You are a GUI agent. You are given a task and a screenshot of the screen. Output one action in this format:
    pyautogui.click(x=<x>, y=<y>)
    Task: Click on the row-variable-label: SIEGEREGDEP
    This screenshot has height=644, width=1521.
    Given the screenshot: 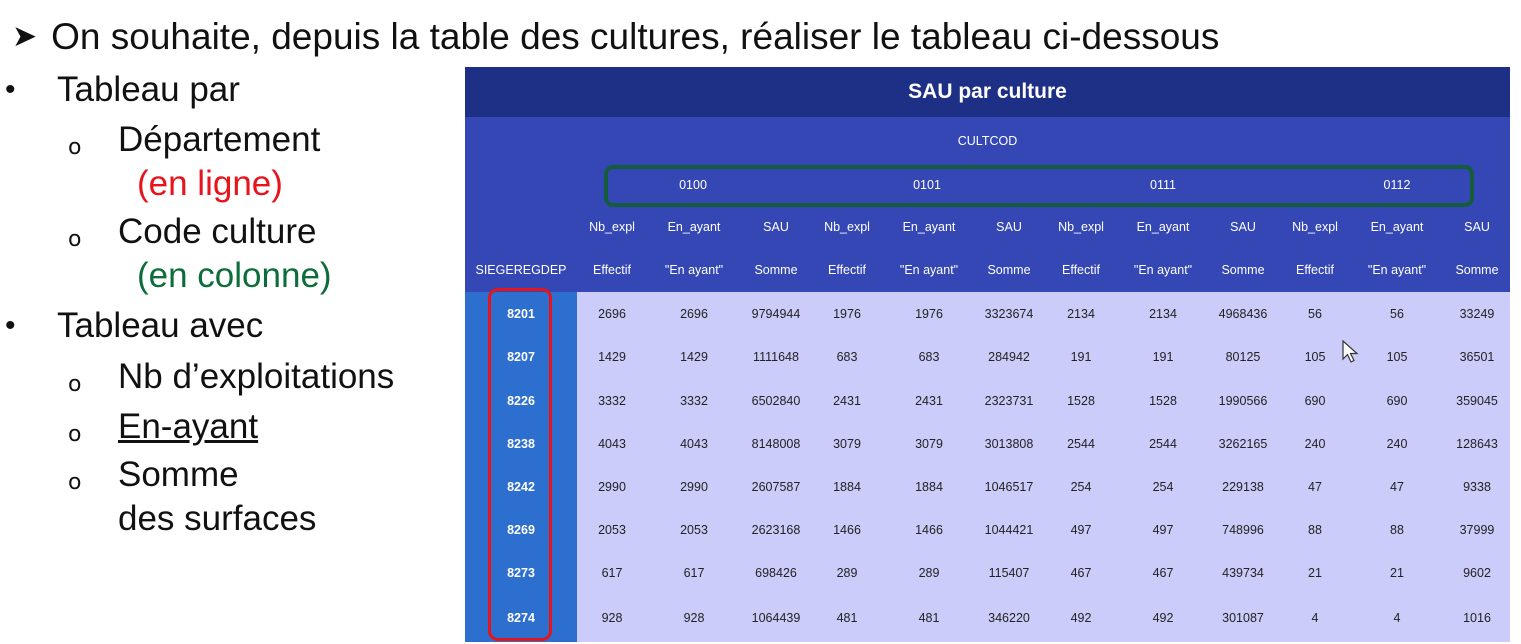 What is the action you would take?
    pyautogui.click(x=521, y=270)
    